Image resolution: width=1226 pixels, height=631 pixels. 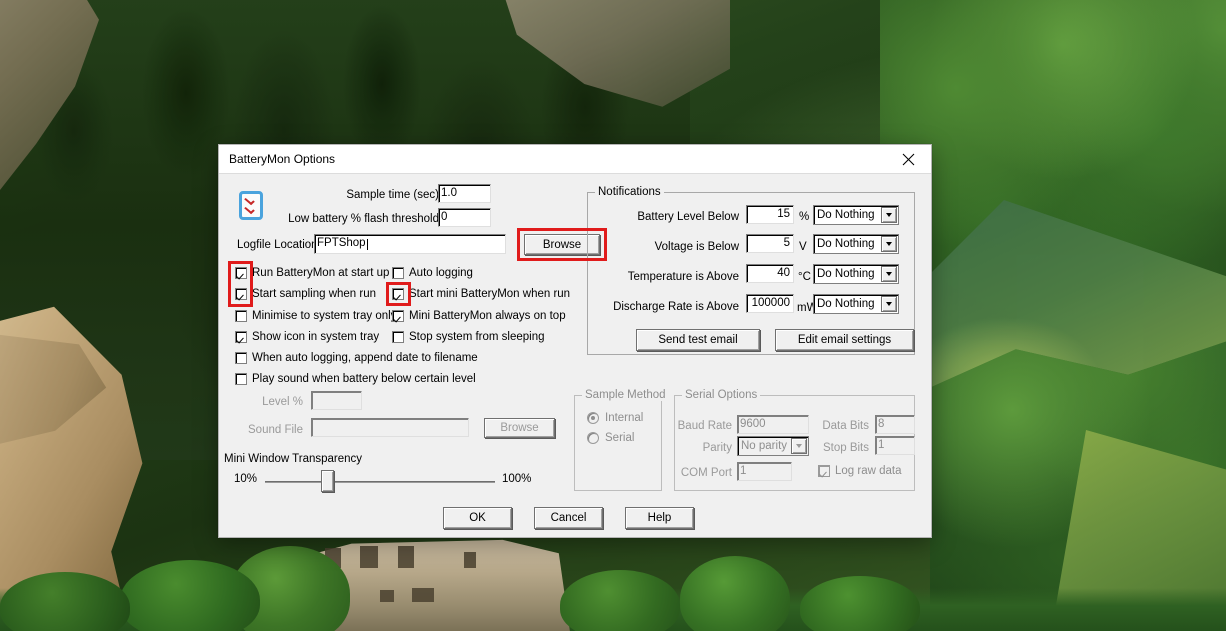 What do you see at coordinates (624, 418) in the screenshot?
I see `radio-label: Internal` at bounding box center [624, 418].